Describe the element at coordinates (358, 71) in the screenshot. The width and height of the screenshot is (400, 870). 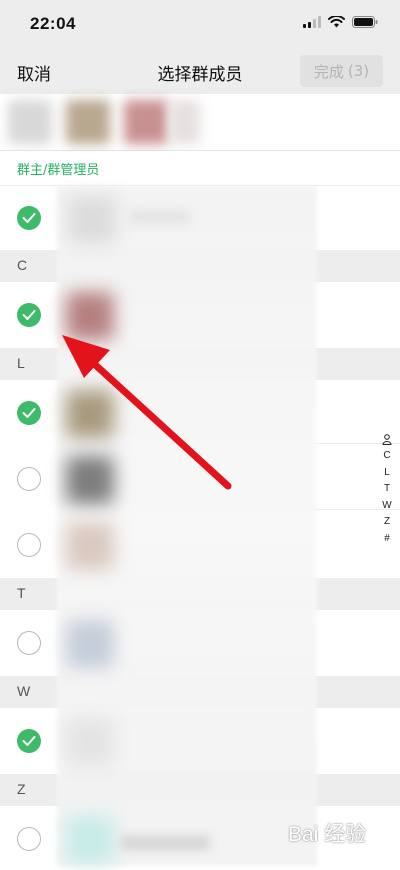
I see `done-count: (3)` at that location.